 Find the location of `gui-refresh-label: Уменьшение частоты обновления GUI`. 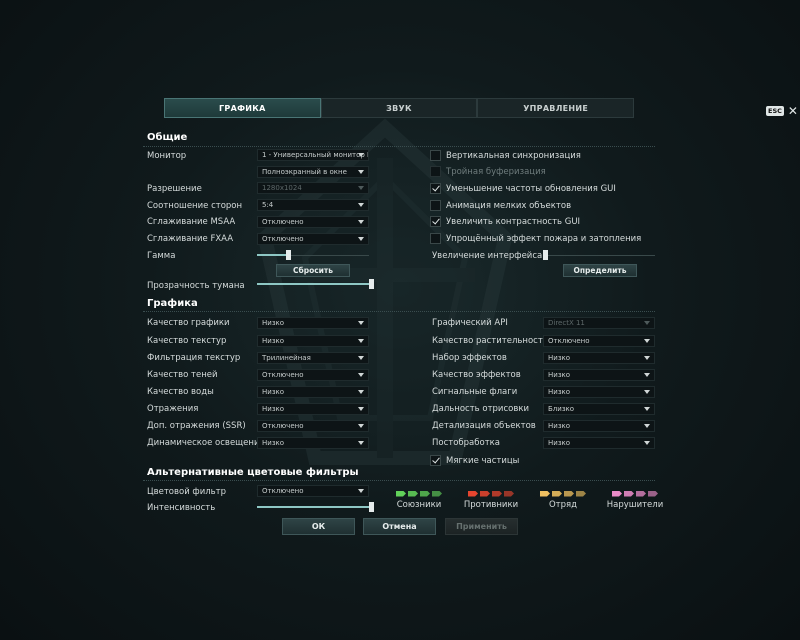

gui-refresh-label: Уменьшение частоты обновления GUI is located at coordinates (531, 189).